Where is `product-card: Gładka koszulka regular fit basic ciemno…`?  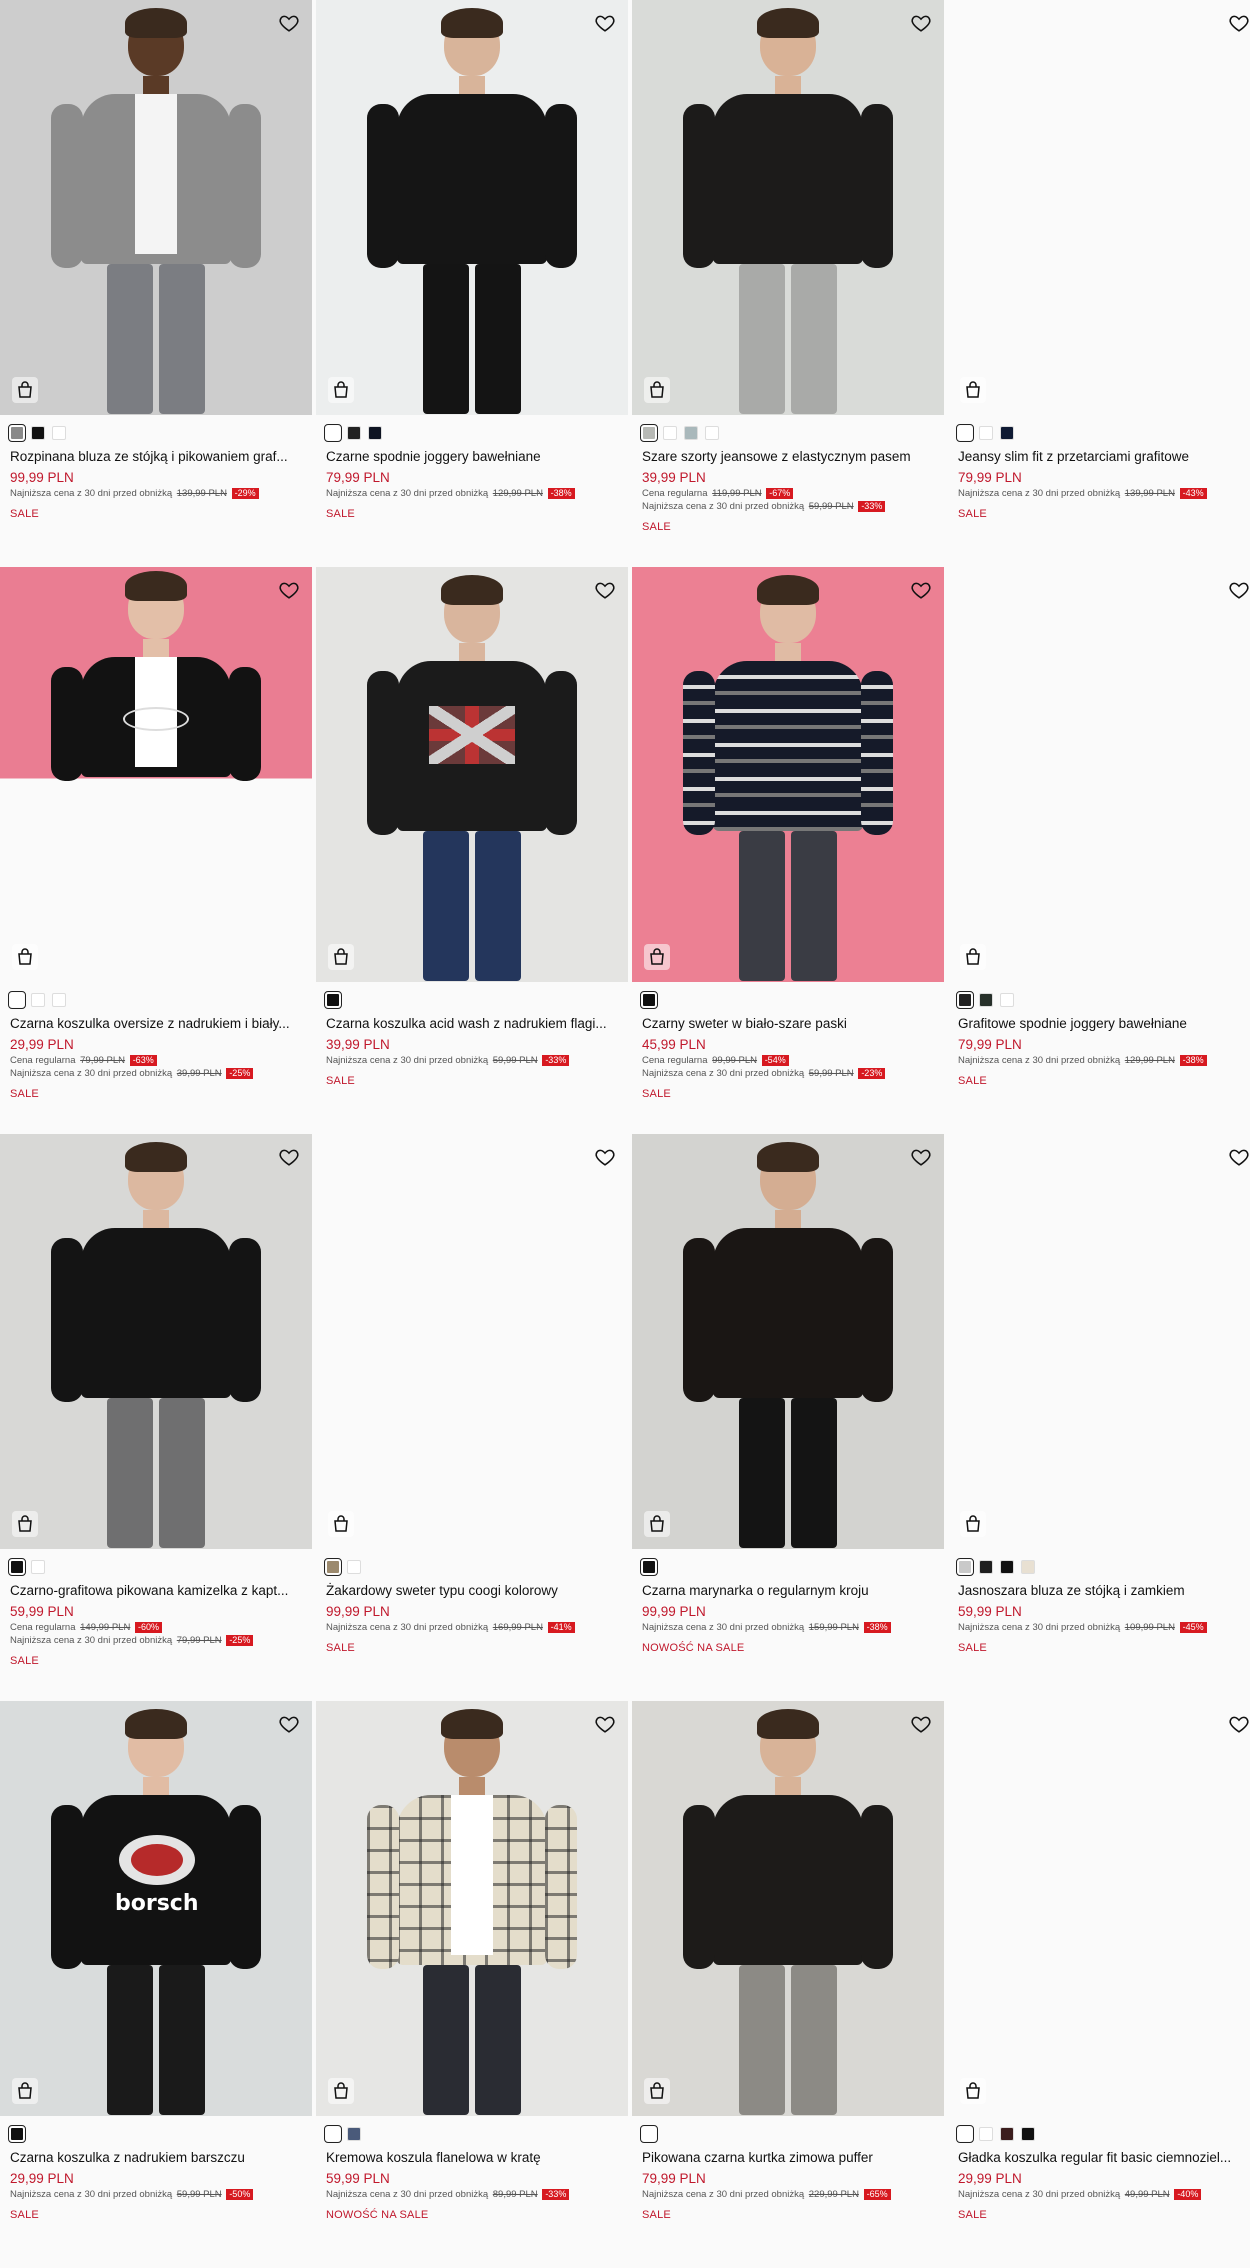 product-card: Gładka koszulka regular fit basic ciemno… is located at coordinates (1099, 1984).